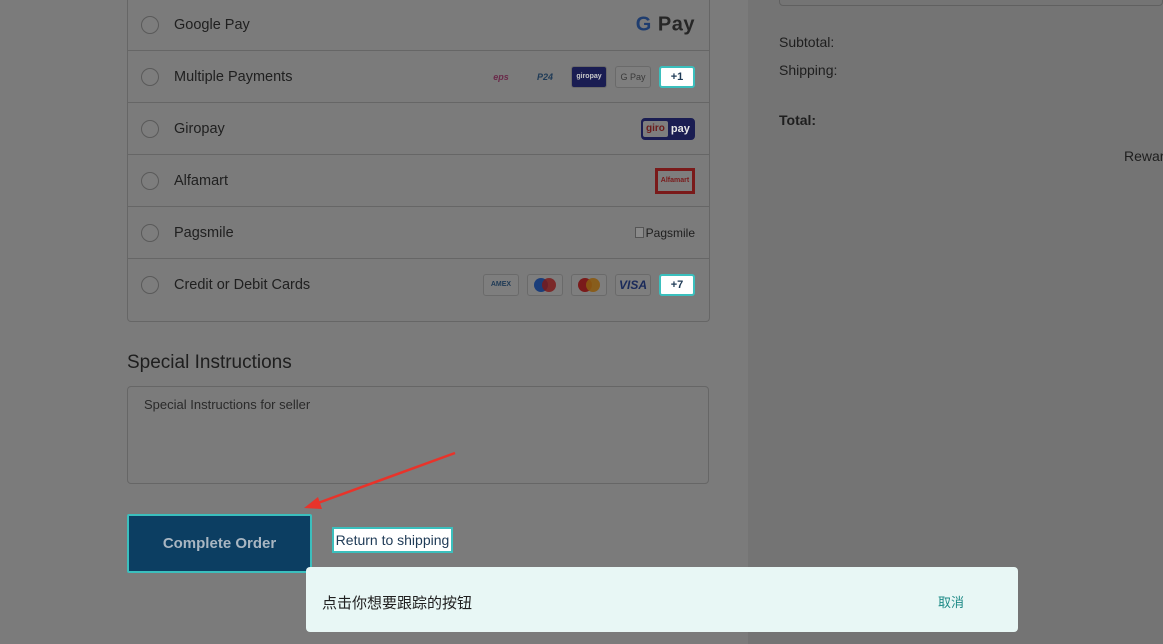 Image resolution: width=1163 pixels, height=644 pixels. Describe the element at coordinates (150, 128) in the screenshot. I see `radio-giropay` at that location.